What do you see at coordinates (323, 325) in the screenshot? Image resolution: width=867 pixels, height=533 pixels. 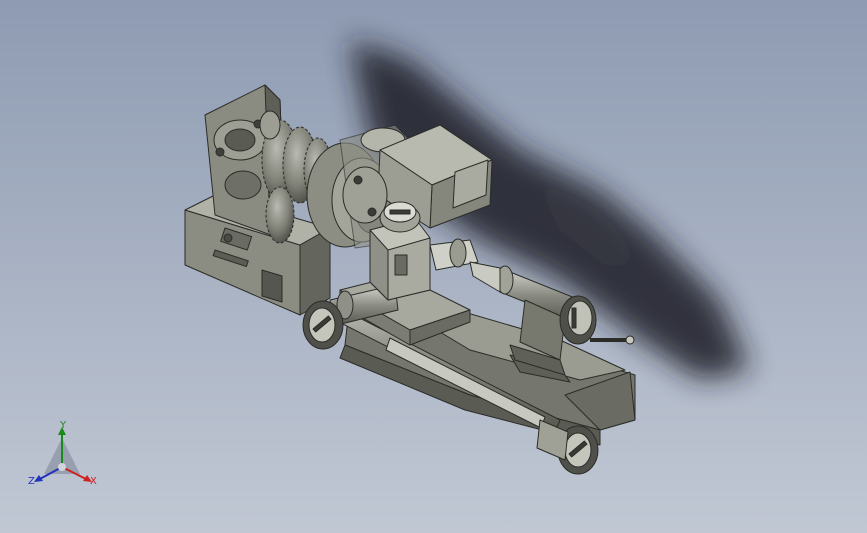 I see `cross-slide-handwheel` at bounding box center [323, 325].